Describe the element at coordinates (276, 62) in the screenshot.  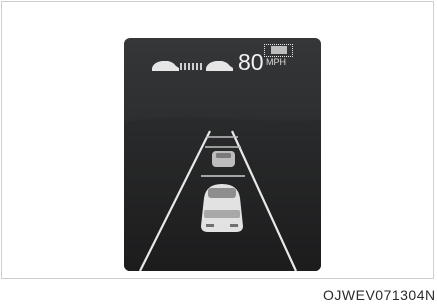
I see `speed-unit: MPH` at that location.